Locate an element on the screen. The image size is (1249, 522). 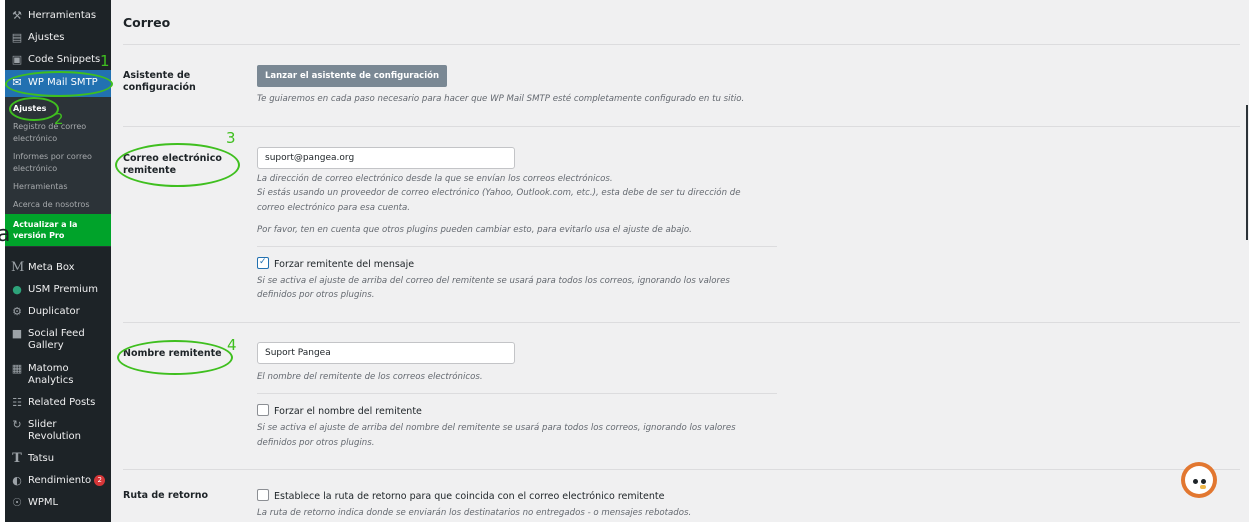
force-from-email-checkbox: Forzar remitente del mensaje is located at coordinates (336, 263).